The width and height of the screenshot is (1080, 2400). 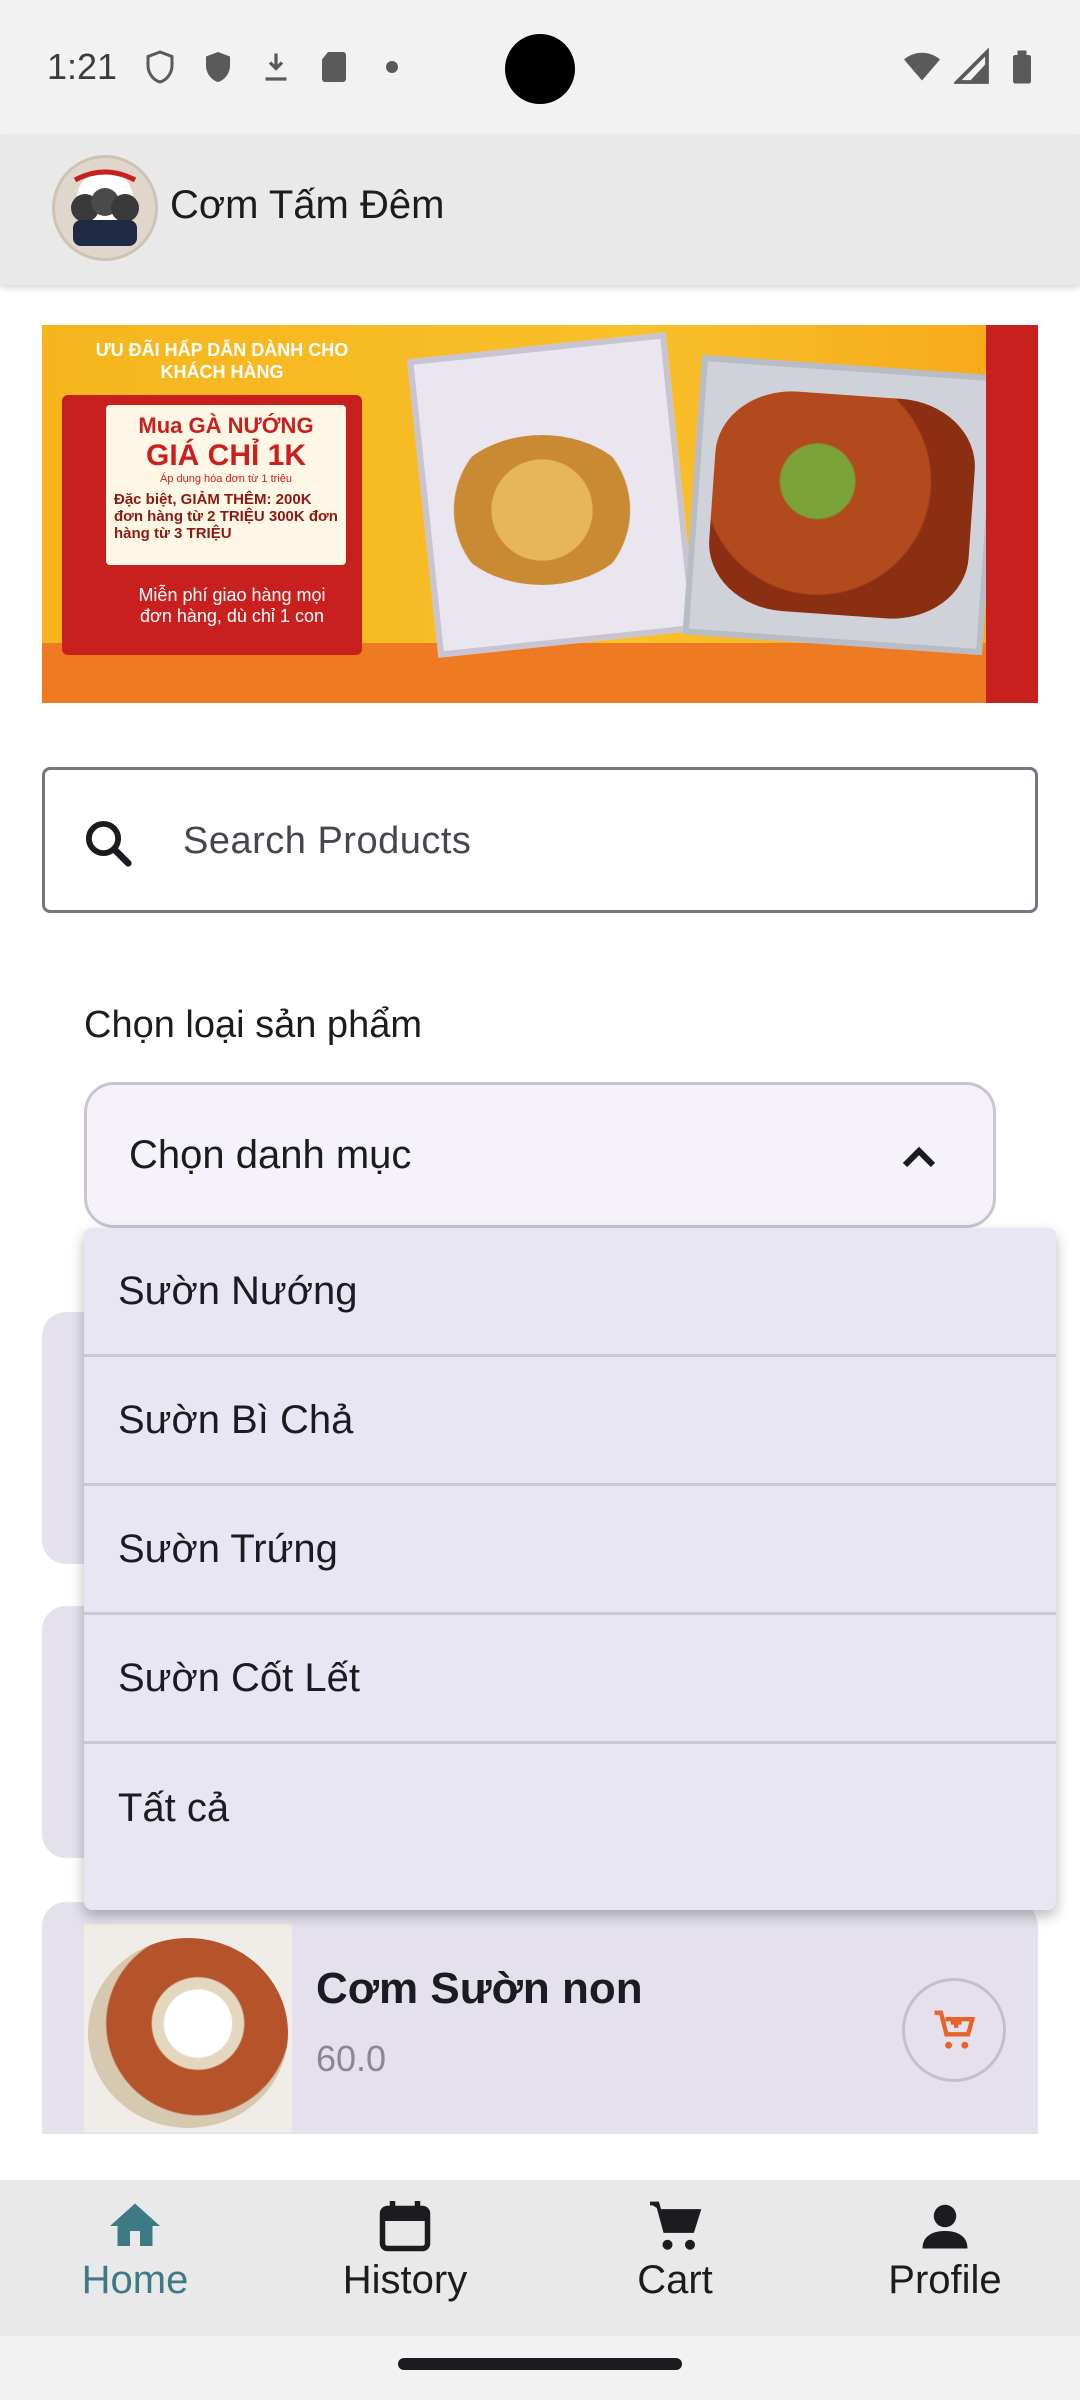 I want to click on bottom-navigation: Home History Cart Profile, so click(x=540, y=2258).